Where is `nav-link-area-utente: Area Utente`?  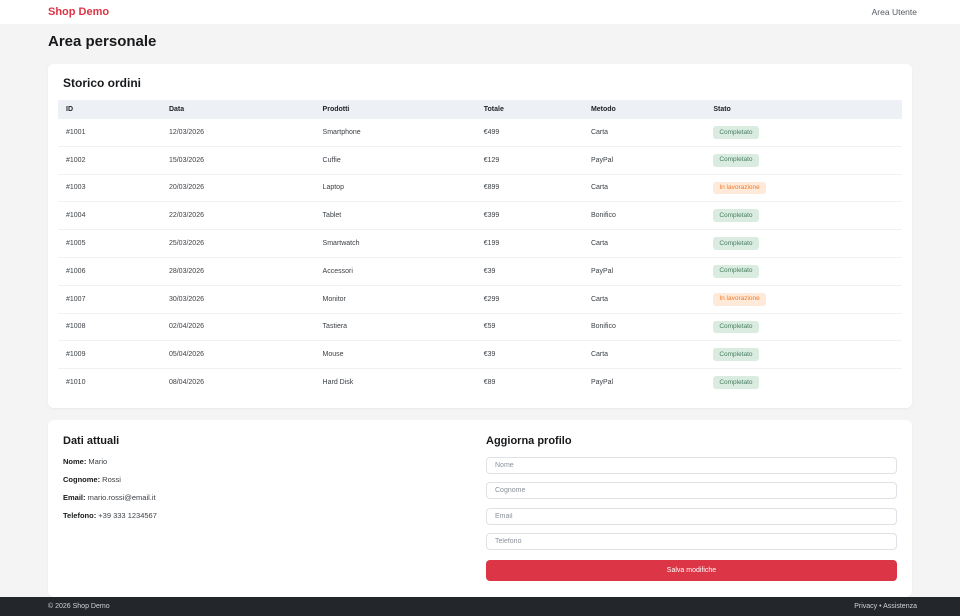 nav-link-area-utente: Area Utente is located at coordinates (894, 12).